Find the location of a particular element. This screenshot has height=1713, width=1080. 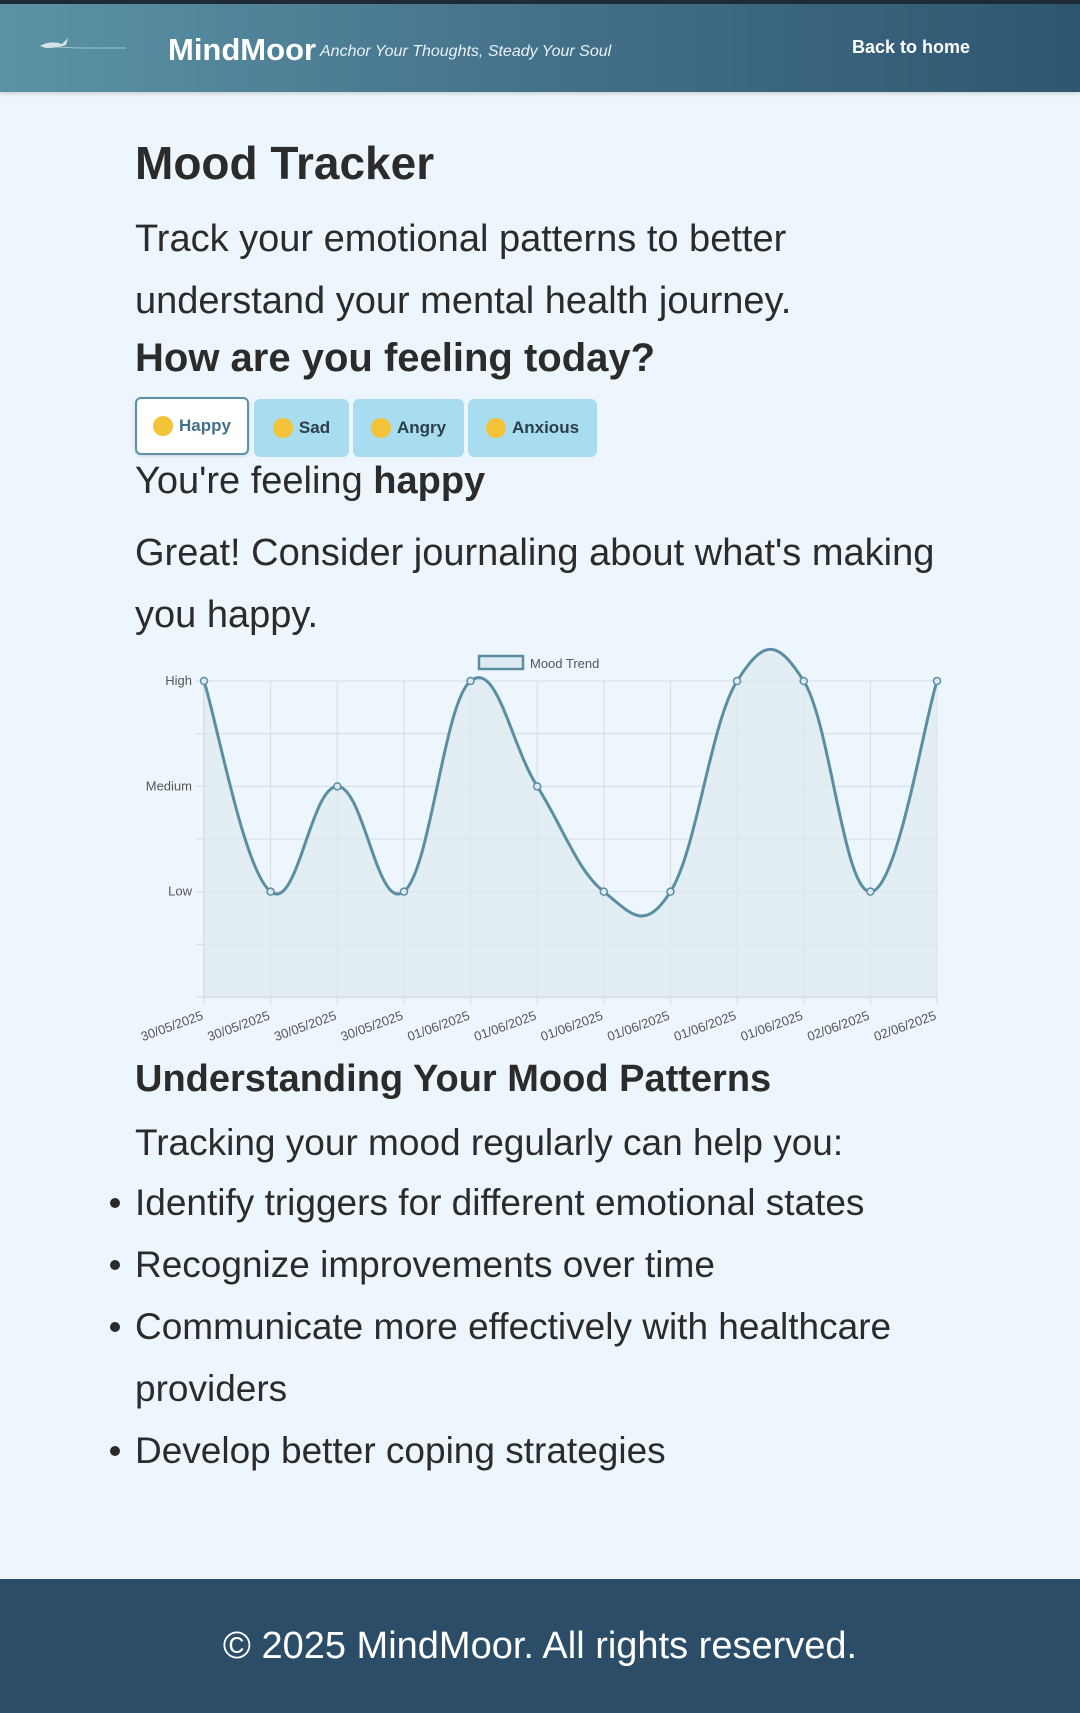

list-item: Recognize improvements over time is located at coordinates (532, 1265).